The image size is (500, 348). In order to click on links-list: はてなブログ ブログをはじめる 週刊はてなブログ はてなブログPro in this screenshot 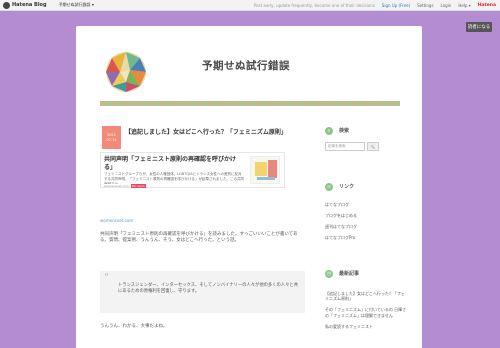, I will do `click(341, 221)`.